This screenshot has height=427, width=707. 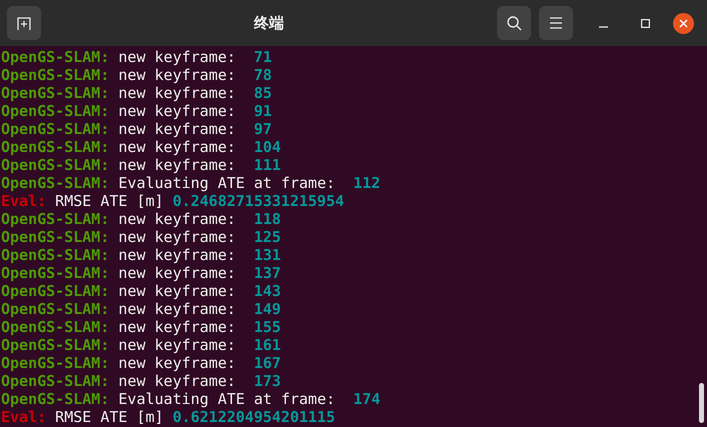 What do you see at coordinates (263, 111) in the screenshot?
I see `log-value: 91` at bounding box center [263, 111].